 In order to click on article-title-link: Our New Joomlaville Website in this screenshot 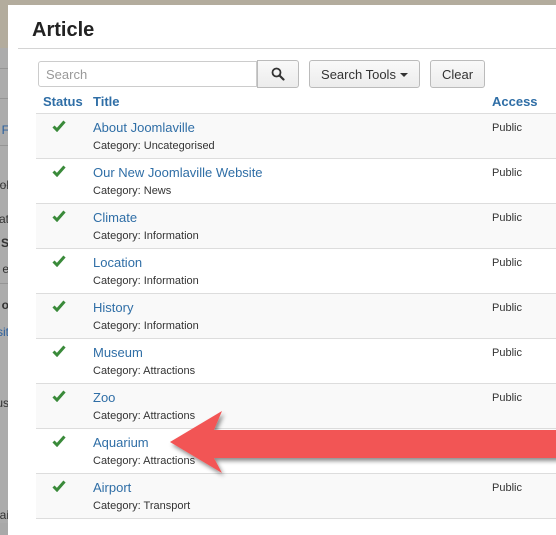, I will do `click(178, 172)`.